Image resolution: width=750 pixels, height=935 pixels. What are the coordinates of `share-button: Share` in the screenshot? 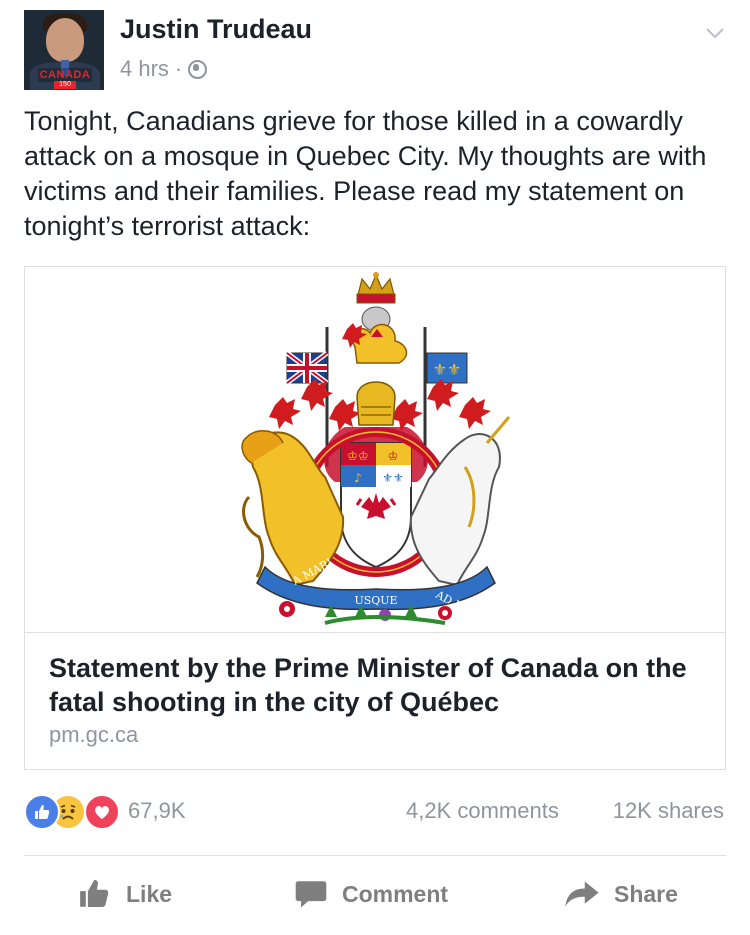 It's located at (621, 894).